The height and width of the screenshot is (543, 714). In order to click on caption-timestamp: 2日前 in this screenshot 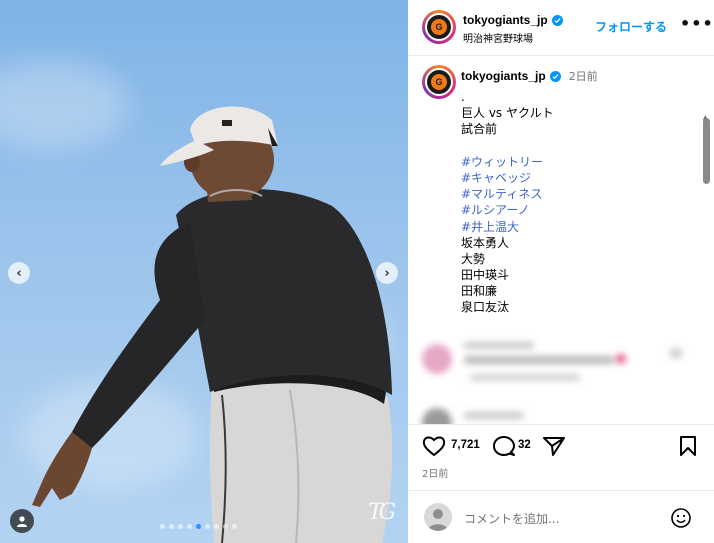, I will do `click(583, 76)`.